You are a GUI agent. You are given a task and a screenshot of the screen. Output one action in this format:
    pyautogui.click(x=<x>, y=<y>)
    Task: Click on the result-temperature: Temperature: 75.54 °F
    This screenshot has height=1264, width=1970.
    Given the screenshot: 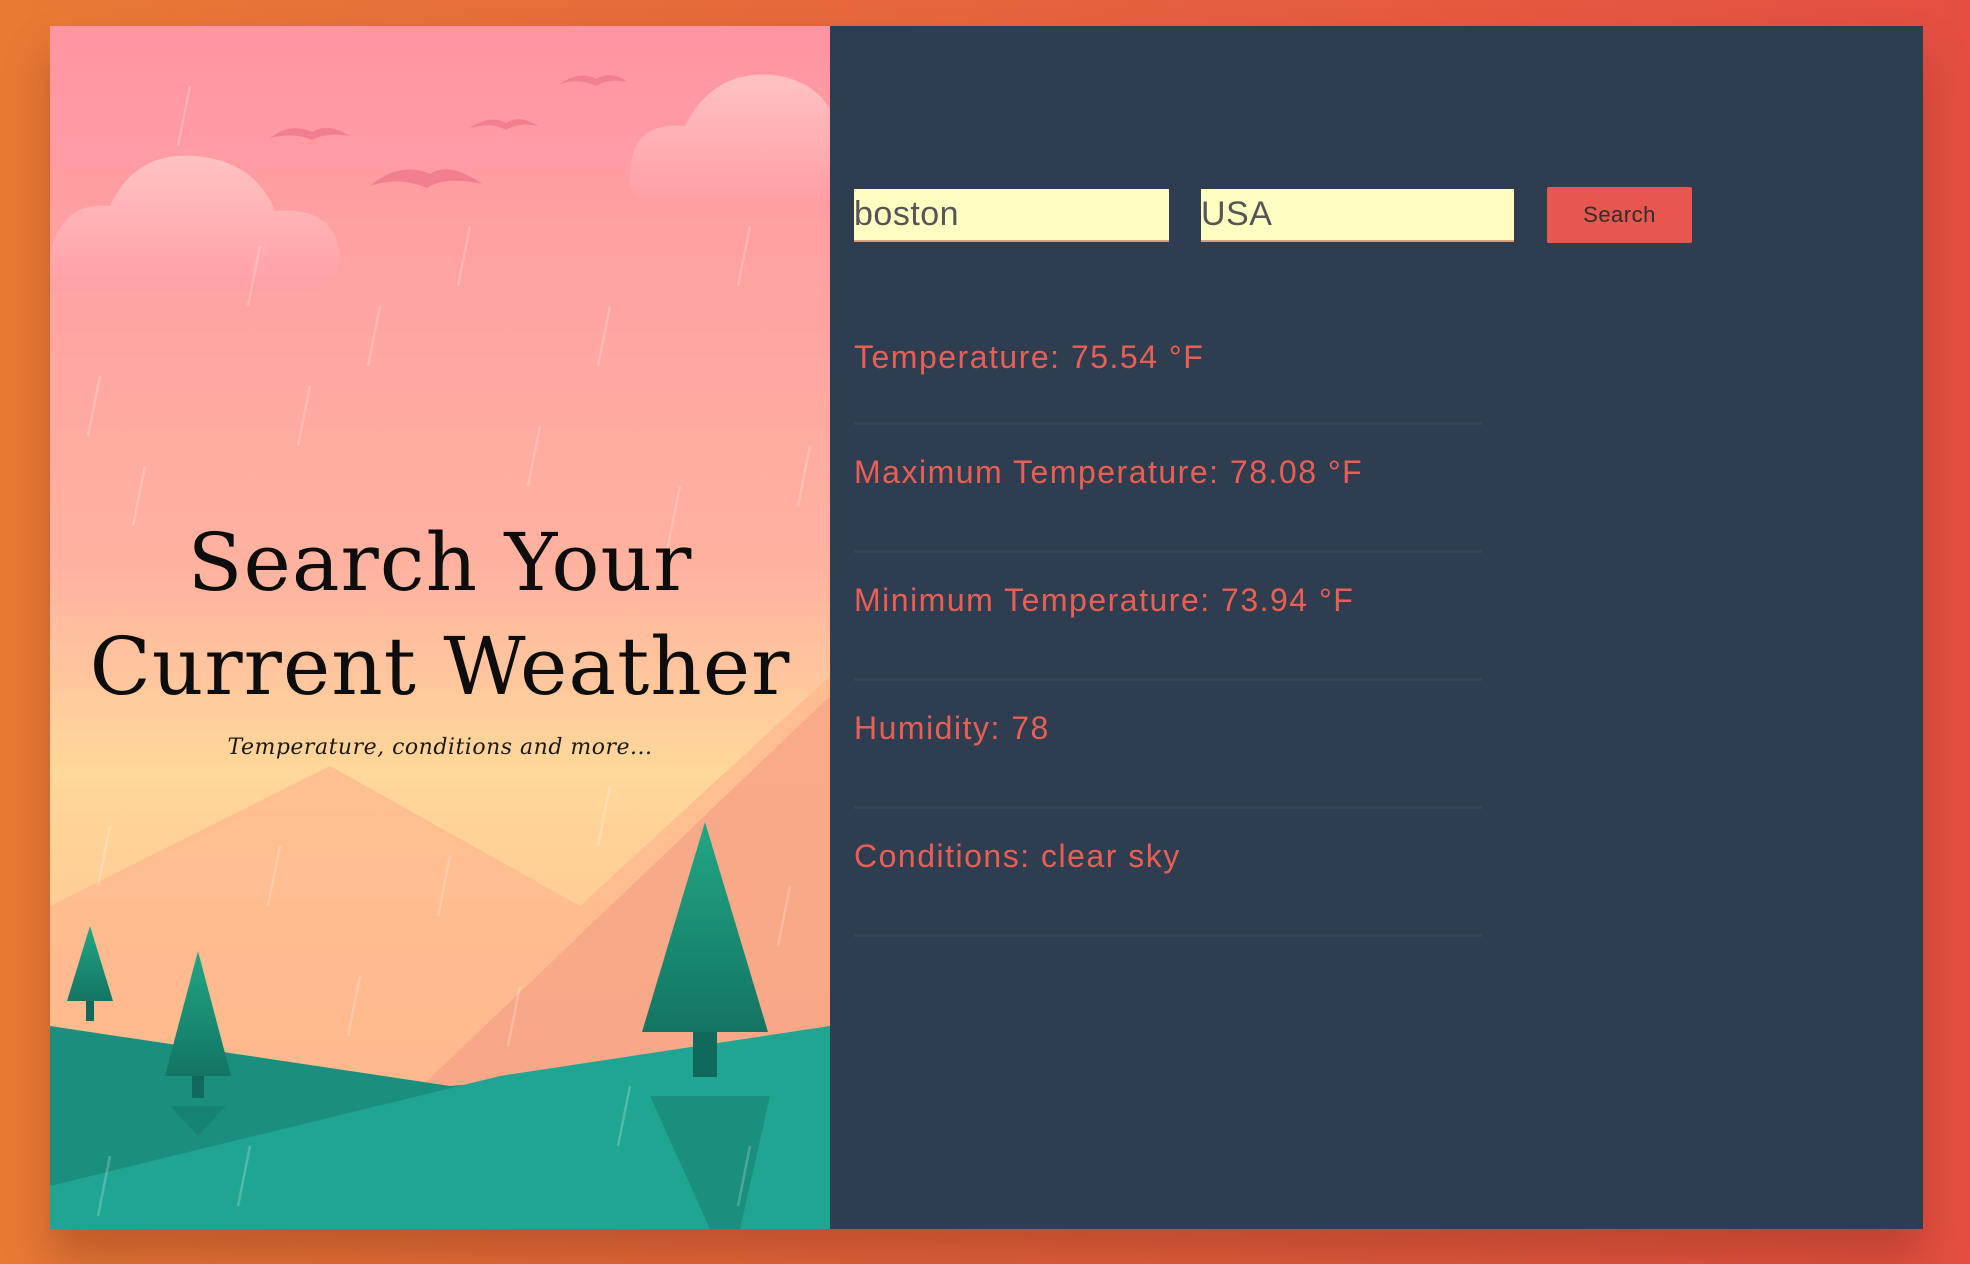 What is the action you would take?
    pyautogui.click(x=1168, y=373)
    